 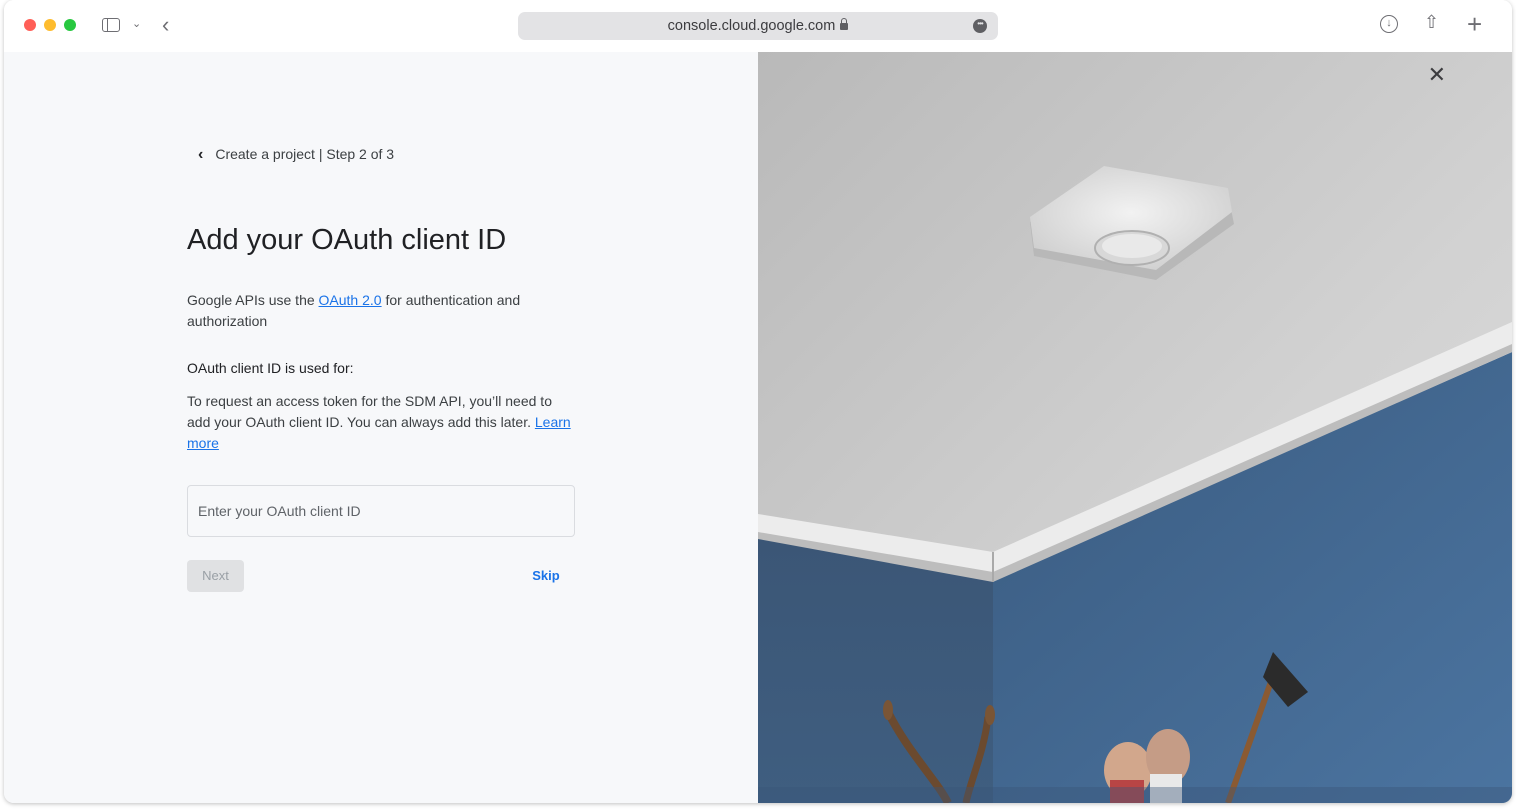 What do you see at coordinates (215, 576) in the screenshot?
I see `next-button: Next` at bounding box center [215, 576].